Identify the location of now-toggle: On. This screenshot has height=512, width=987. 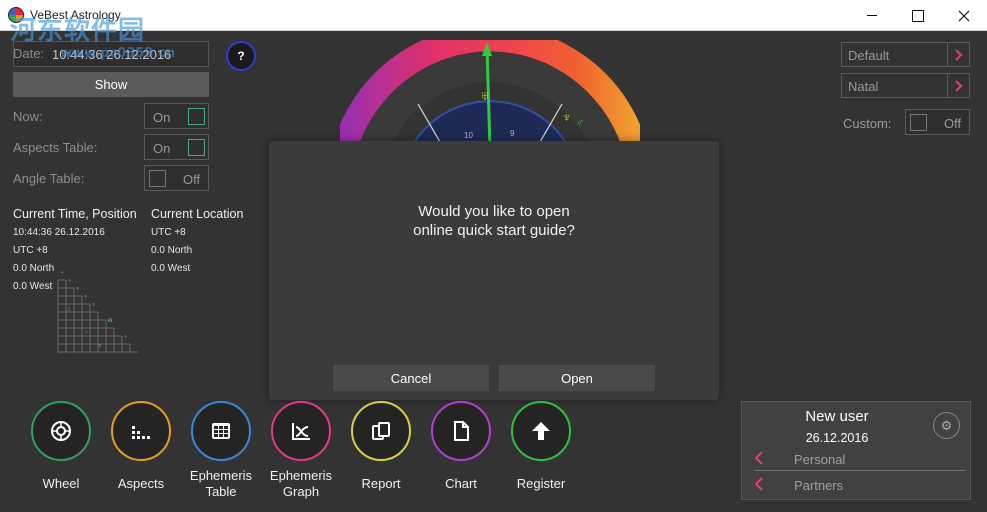
(176, 116).